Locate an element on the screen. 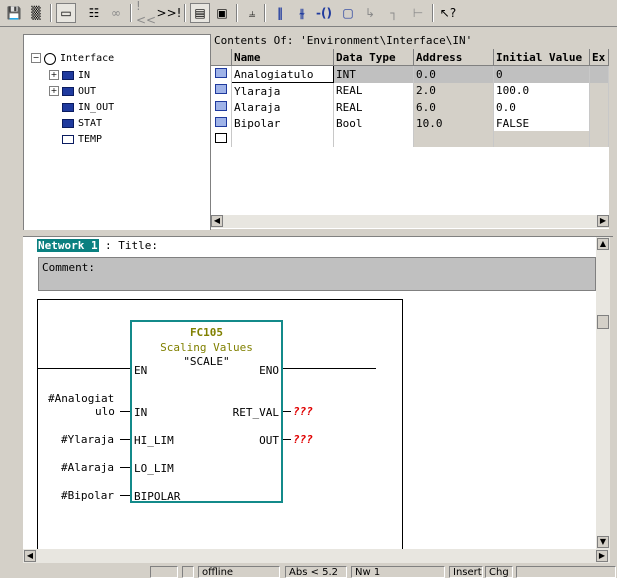  temp-icon is located at coordinates (68, 139).